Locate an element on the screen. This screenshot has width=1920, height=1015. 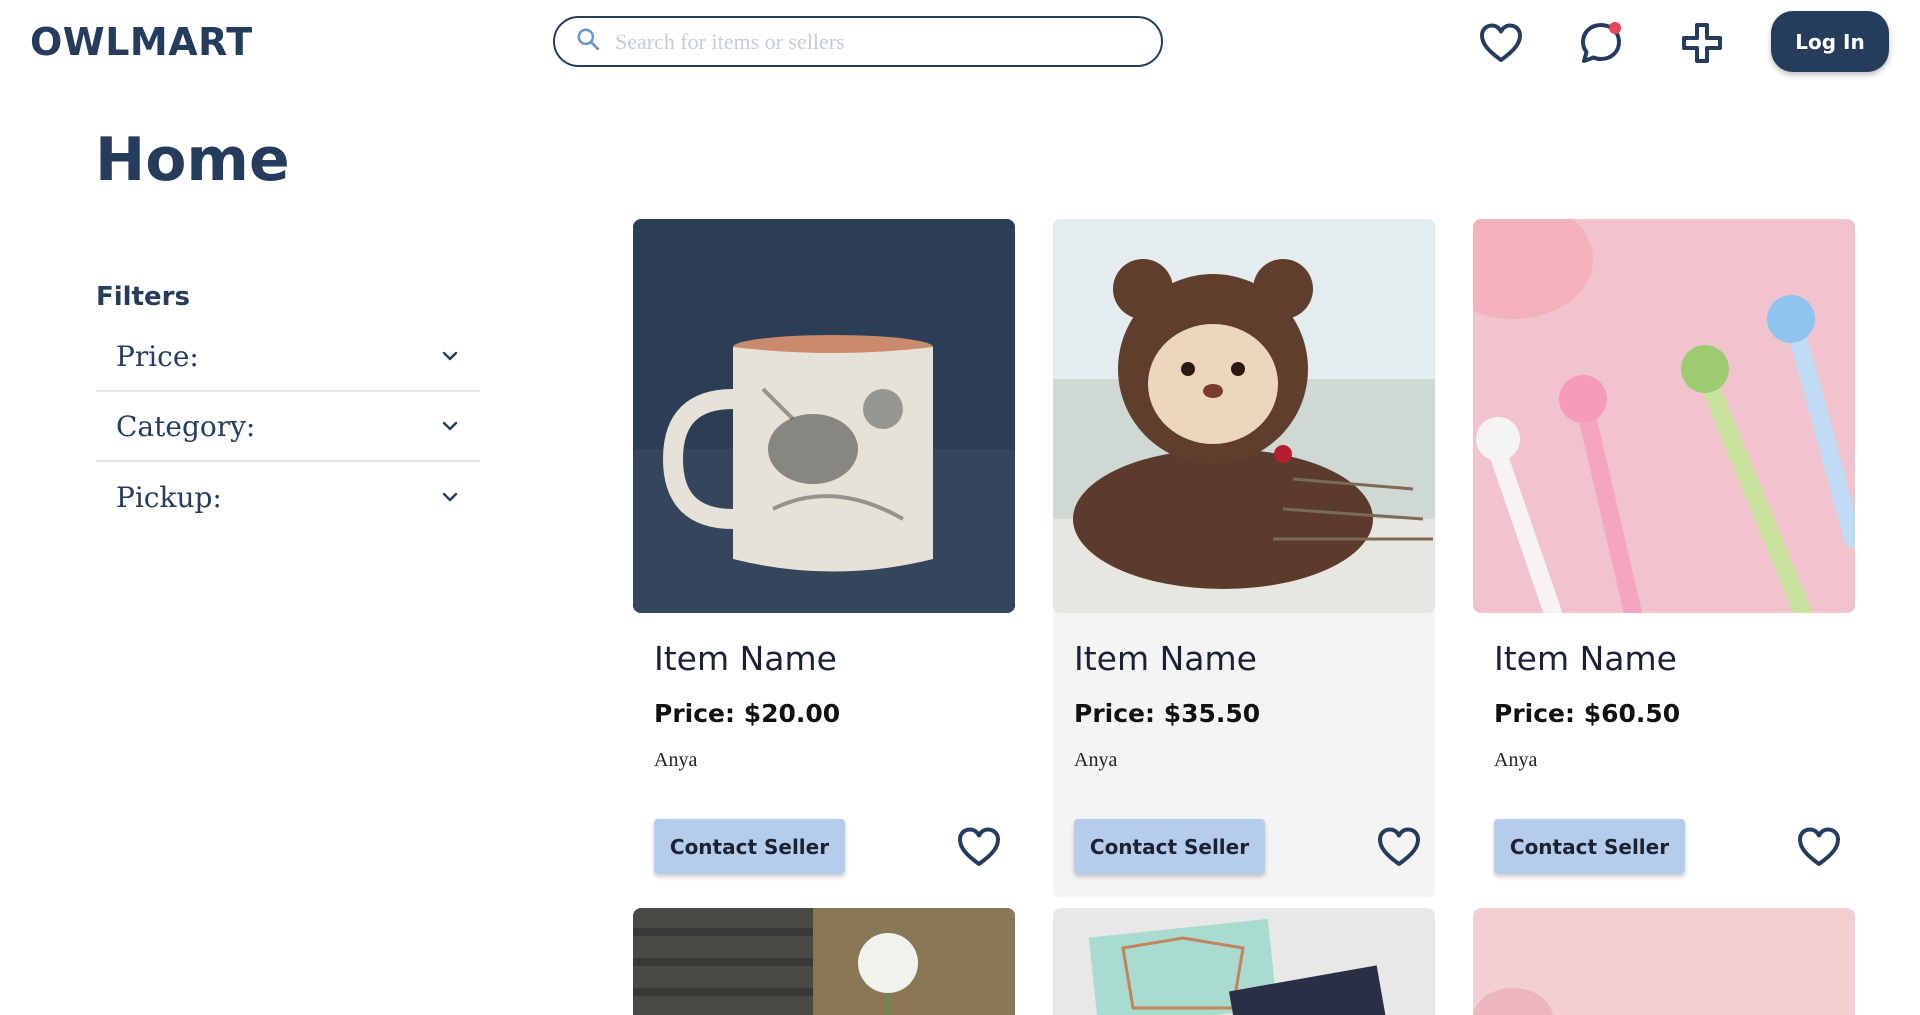
add-listing-button is located at coordinates (1702, 43).